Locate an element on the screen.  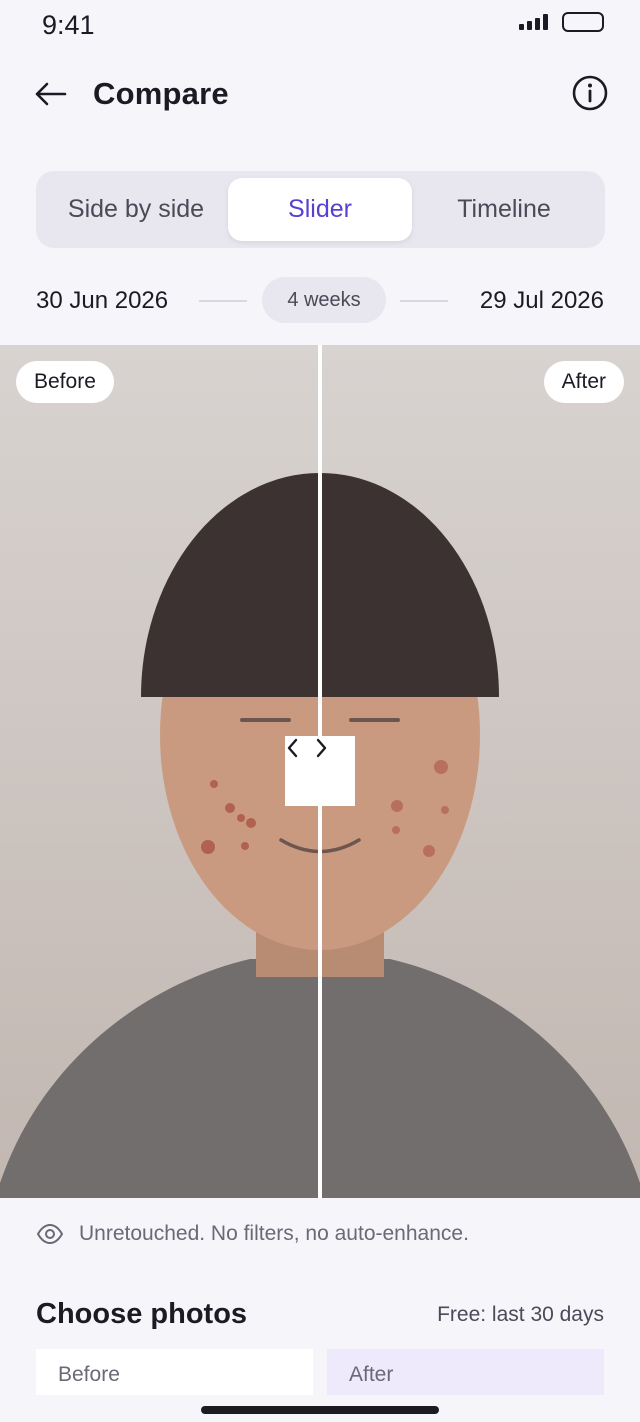
eye-icon is located at coordinates (50, 1234).